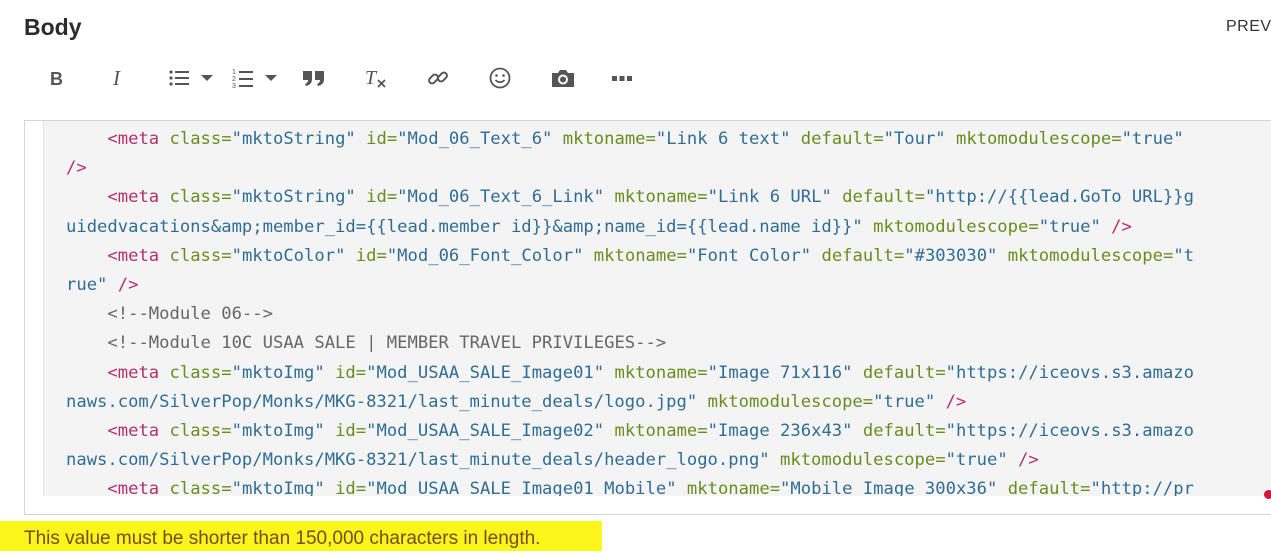 The image size is (1271, 557). What do you see at coordinates (371, 78) in the screenshot?
I see `svg-text: T` at bounding box center [371, 78].